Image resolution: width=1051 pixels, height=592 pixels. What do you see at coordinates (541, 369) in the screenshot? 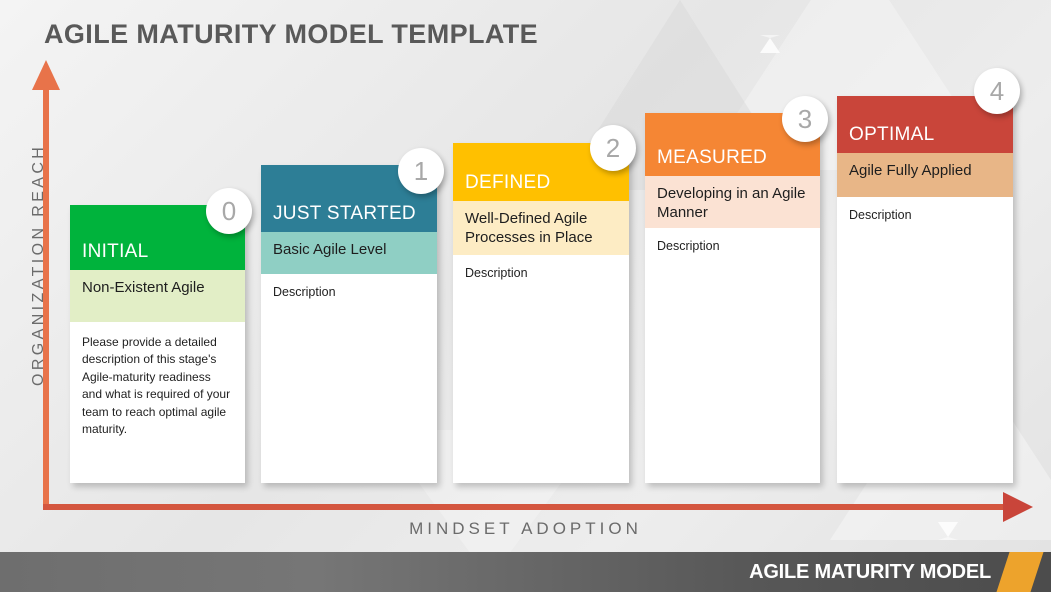
I see `stage-description-defined: Description` at bounding box center [541, 369].